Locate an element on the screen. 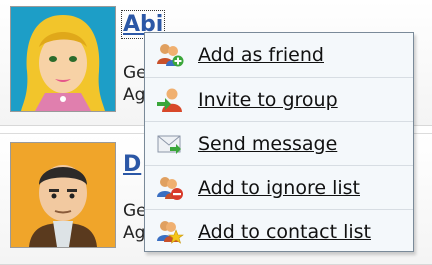 Image resolution: width=432 pixels, height=265 pixels. menu-item-invite-group: Invite to group is located at coordinates (279, 99).